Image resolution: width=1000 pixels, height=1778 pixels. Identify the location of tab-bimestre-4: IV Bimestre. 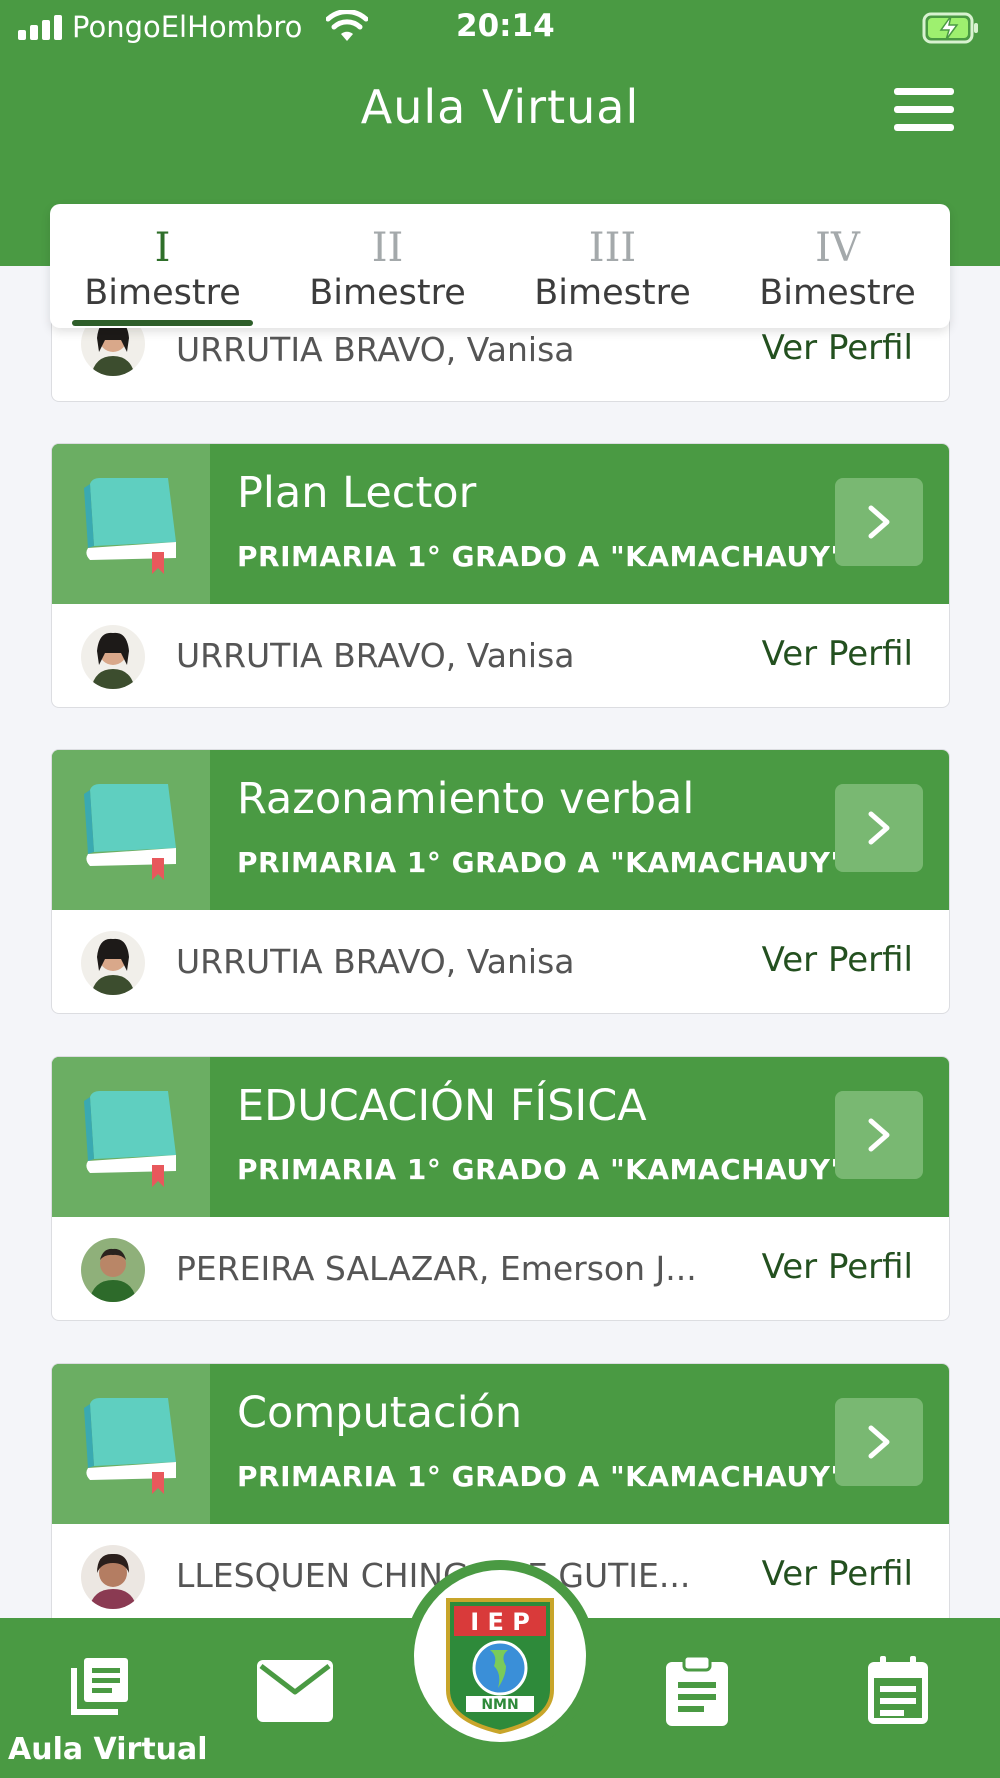
(837, 266).